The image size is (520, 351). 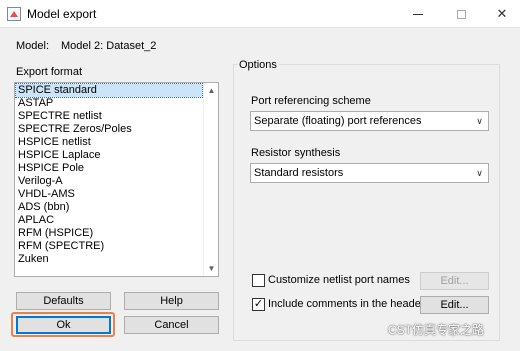 What do you see at coordinates (109, 233) in the screenshot?
I see `list-item-rfm-hspice: RFM (HSPICE)` at bounding box center [109, 233].